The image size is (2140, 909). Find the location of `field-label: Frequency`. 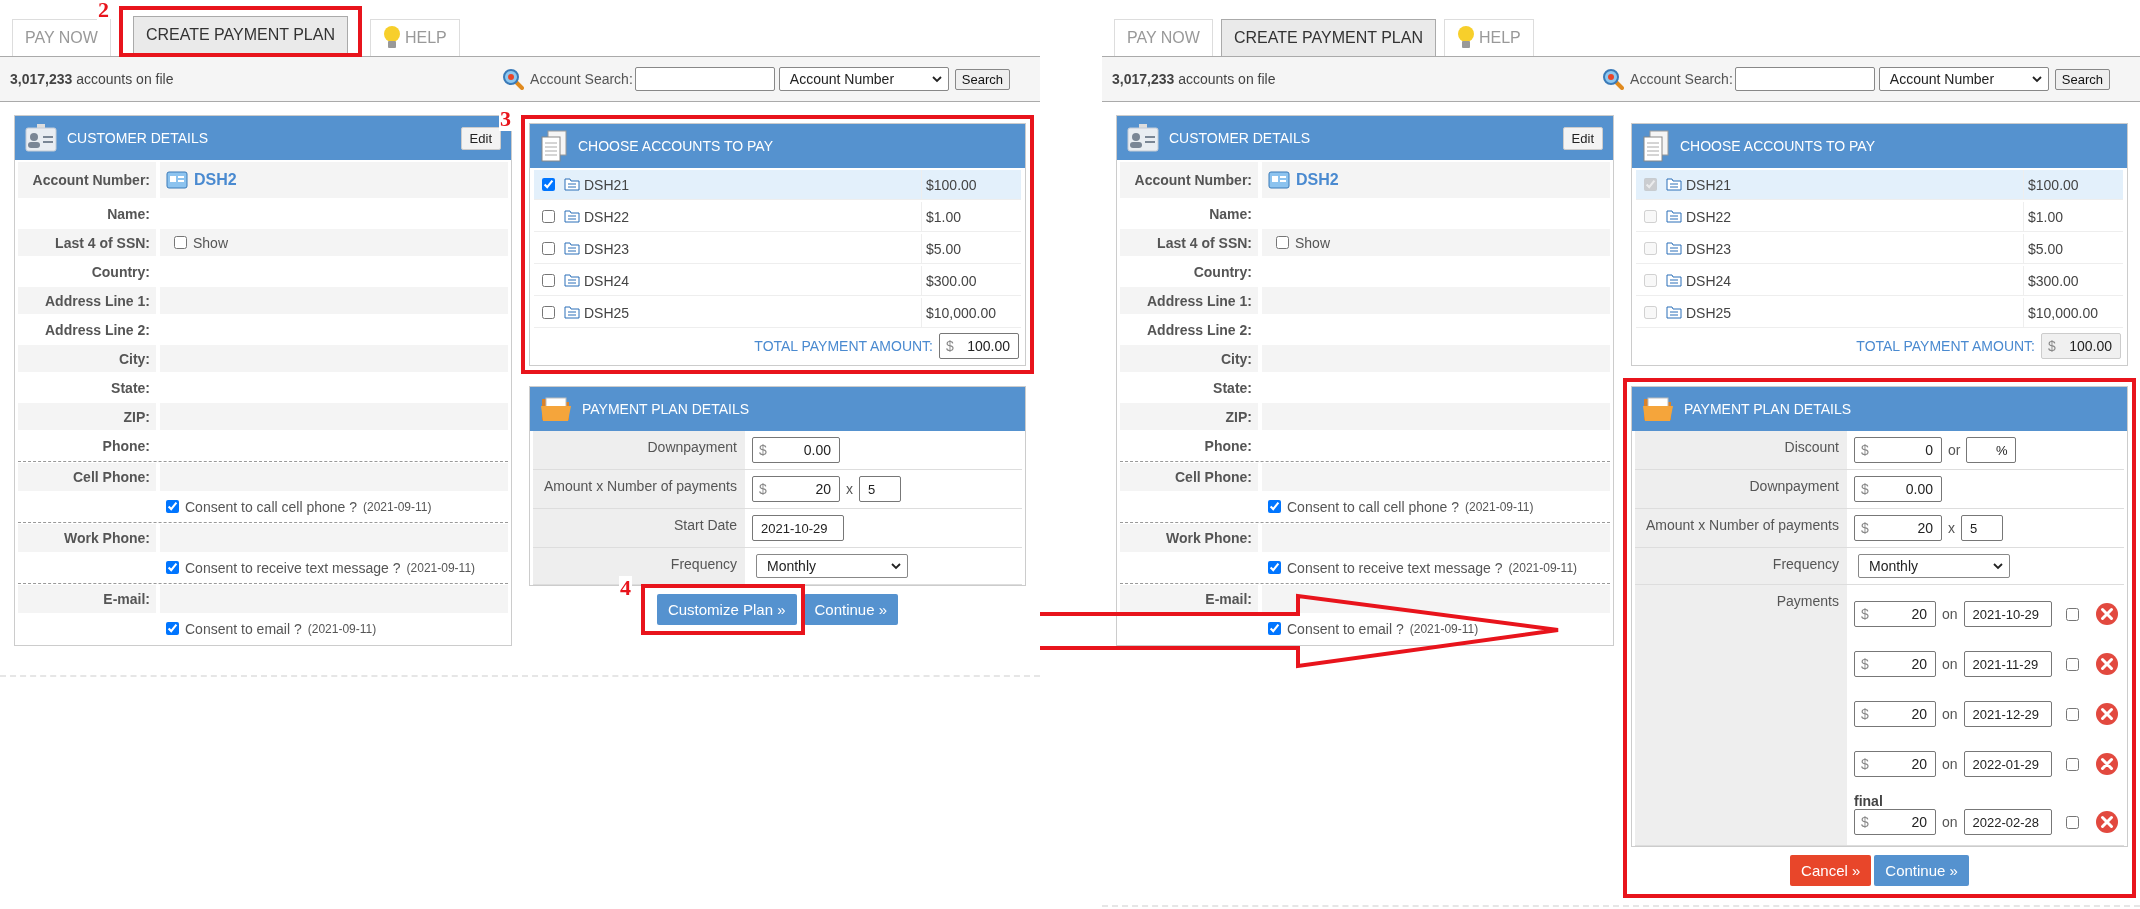

field-label: Frequency is located at coordinates (1741, 566).